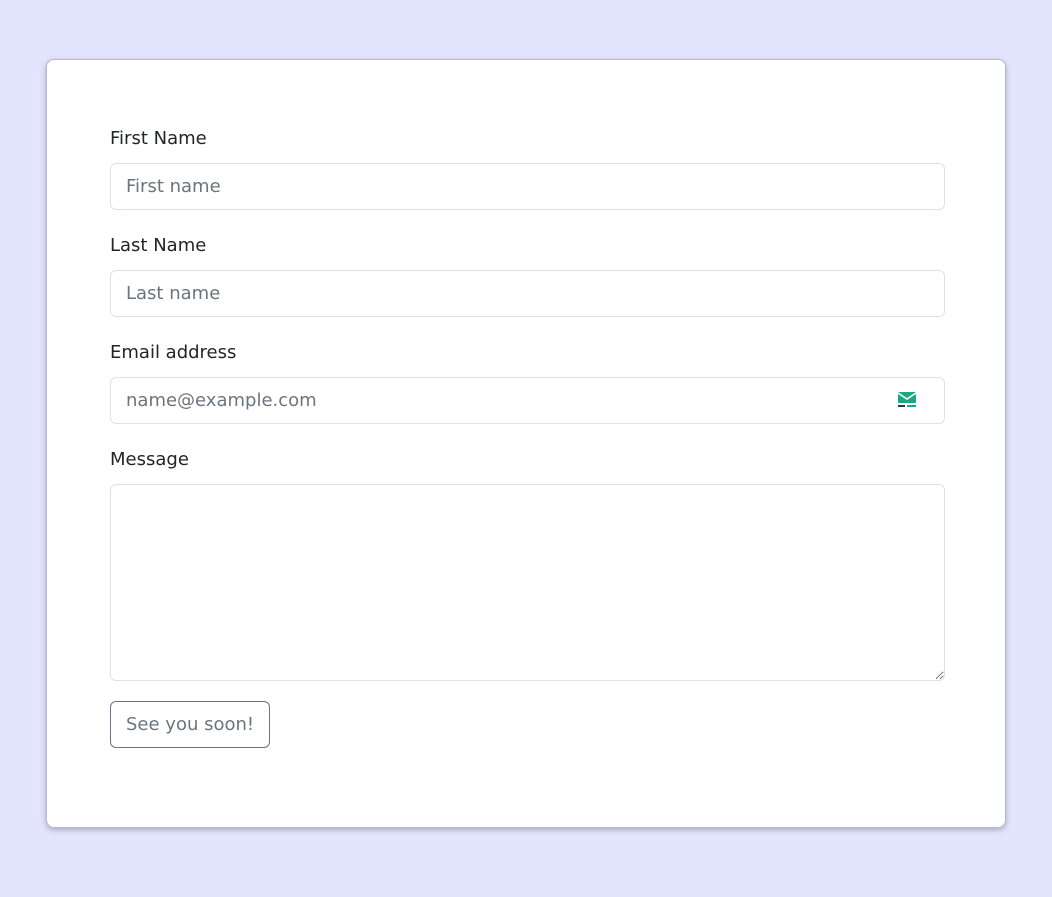  Describe the element at coordinates (158, 138) in the screenshot. I see `first-name-label: First Name` at that location.